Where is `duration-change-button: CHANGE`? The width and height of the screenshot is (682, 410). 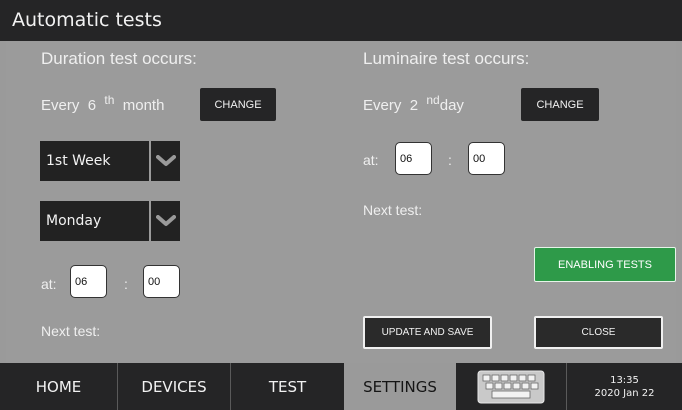 duration-change-button: CHANGE is located at coordinates (238, 104).